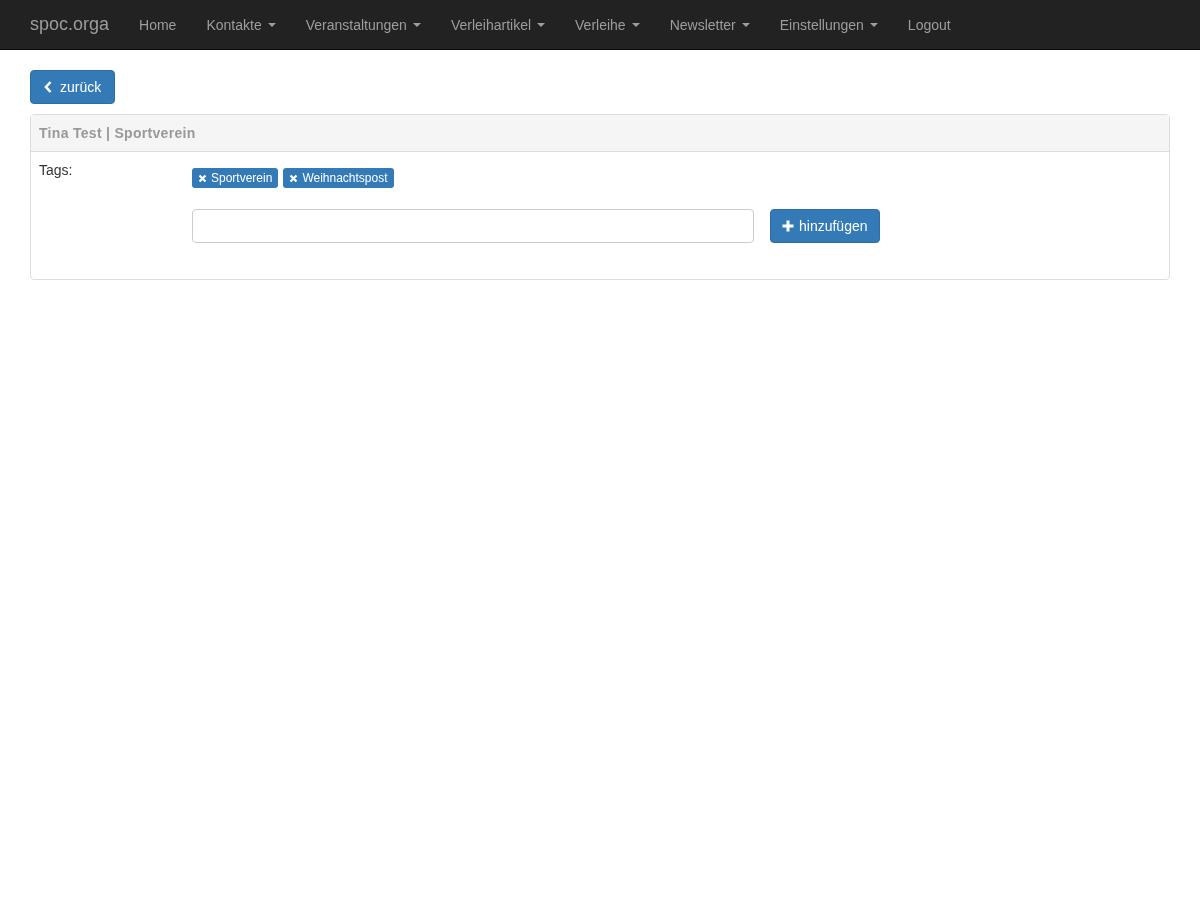 This screenshot has width=1200, height=899. What do you see at coordinates (56, 171) in the screenshot?
I see `tags-label: Tags:` at bounding box center [56, 171].